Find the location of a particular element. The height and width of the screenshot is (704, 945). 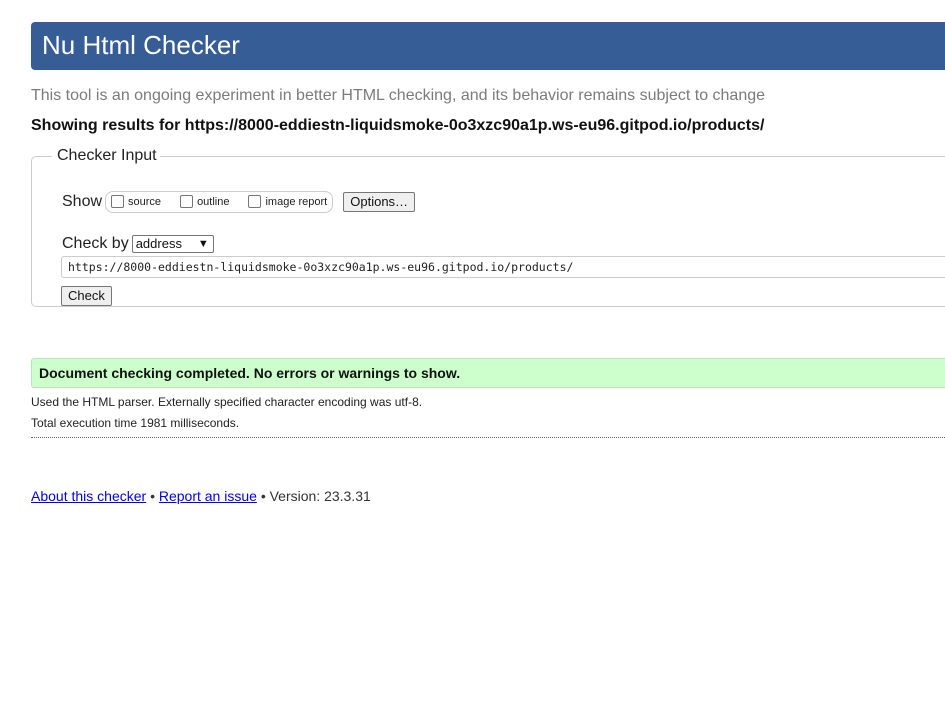

checker-input-legend: Checker Input is located at coordinates (107, 155).